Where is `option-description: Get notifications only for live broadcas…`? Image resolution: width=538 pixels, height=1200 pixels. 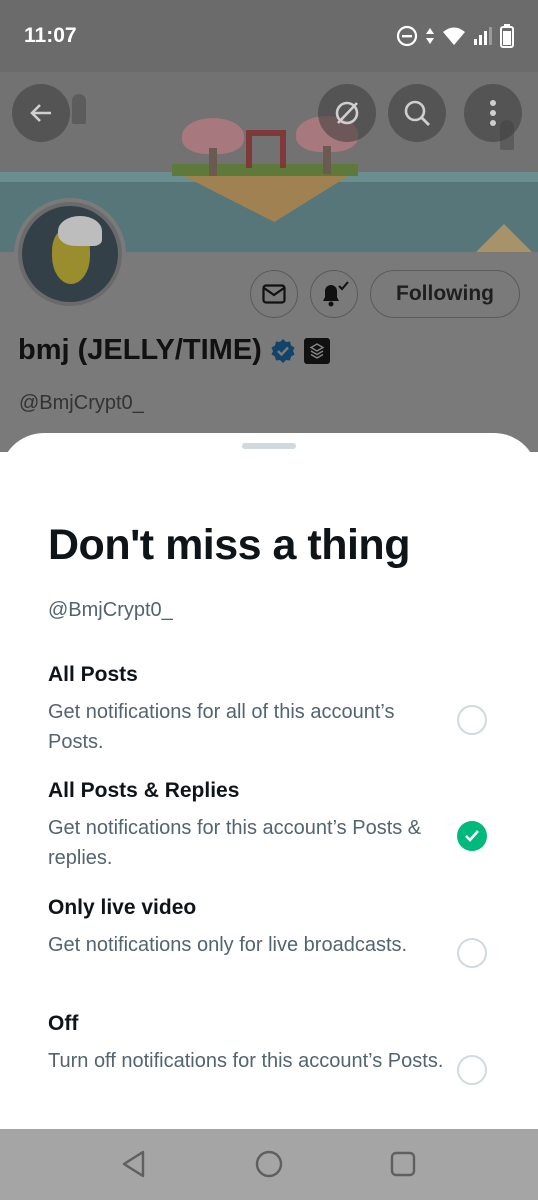
option-description: Get notifications only for live broadcas… is located at coordinates (228, 945).